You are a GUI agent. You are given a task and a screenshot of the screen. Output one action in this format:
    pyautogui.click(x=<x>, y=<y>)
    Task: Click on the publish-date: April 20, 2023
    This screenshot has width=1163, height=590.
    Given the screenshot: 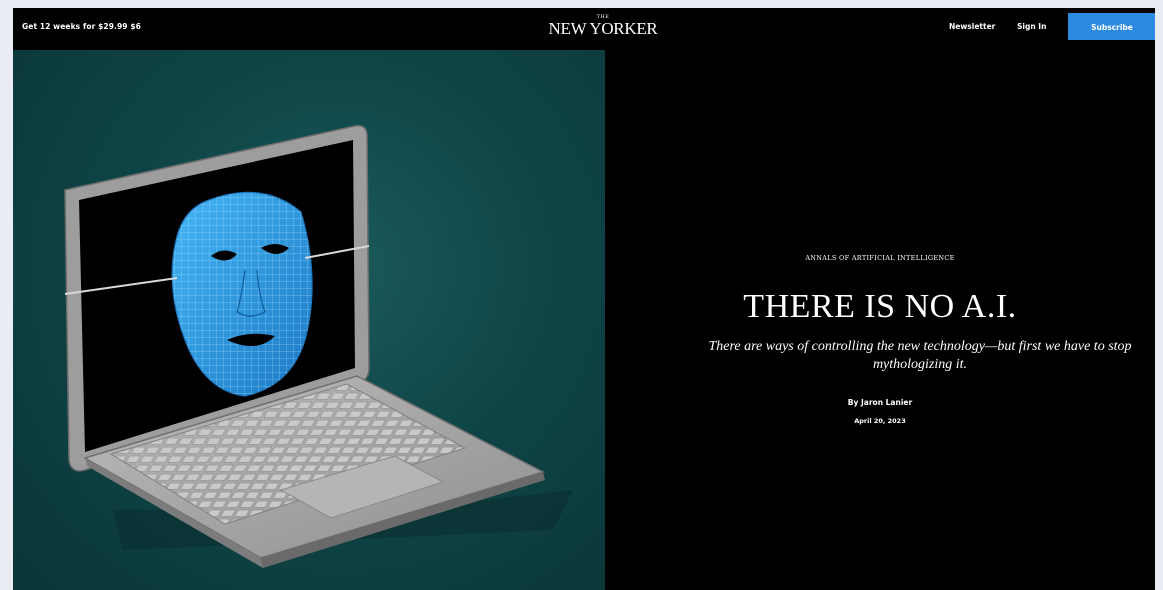 What is the action you would take?
    pyautogui.click(x=880, y=421)
    